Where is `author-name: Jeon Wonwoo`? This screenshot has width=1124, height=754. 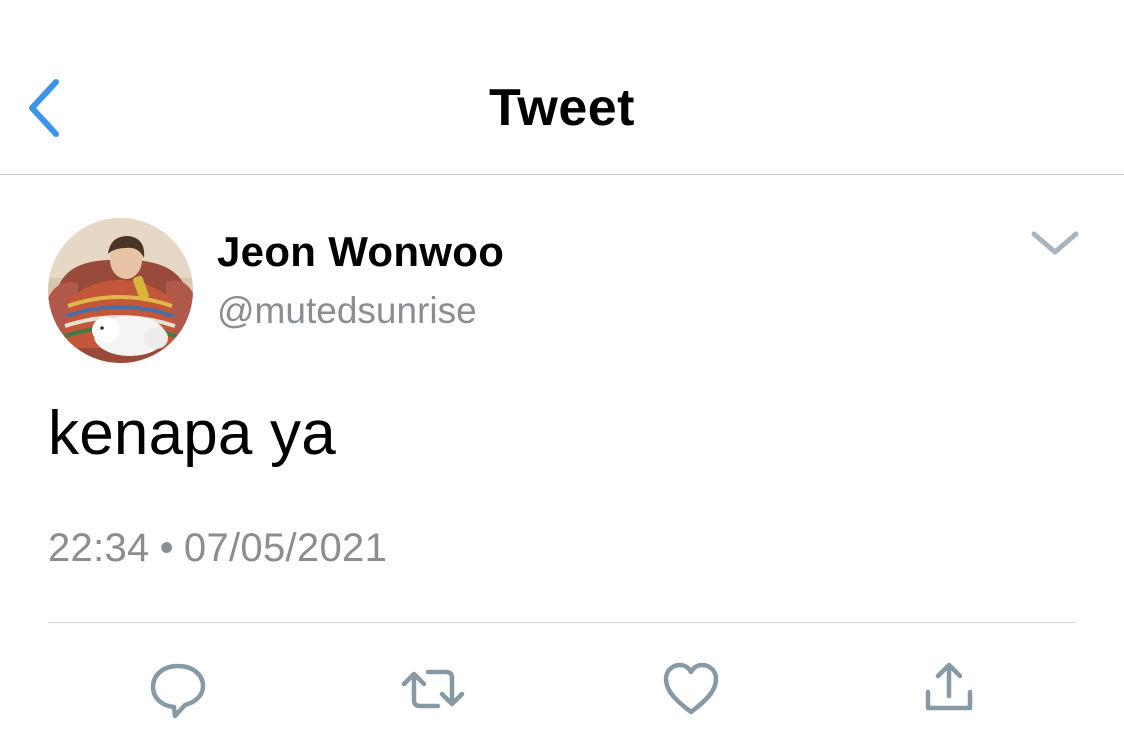 author-name: Jeon Wonwoo is located at coordinates (360, 252).